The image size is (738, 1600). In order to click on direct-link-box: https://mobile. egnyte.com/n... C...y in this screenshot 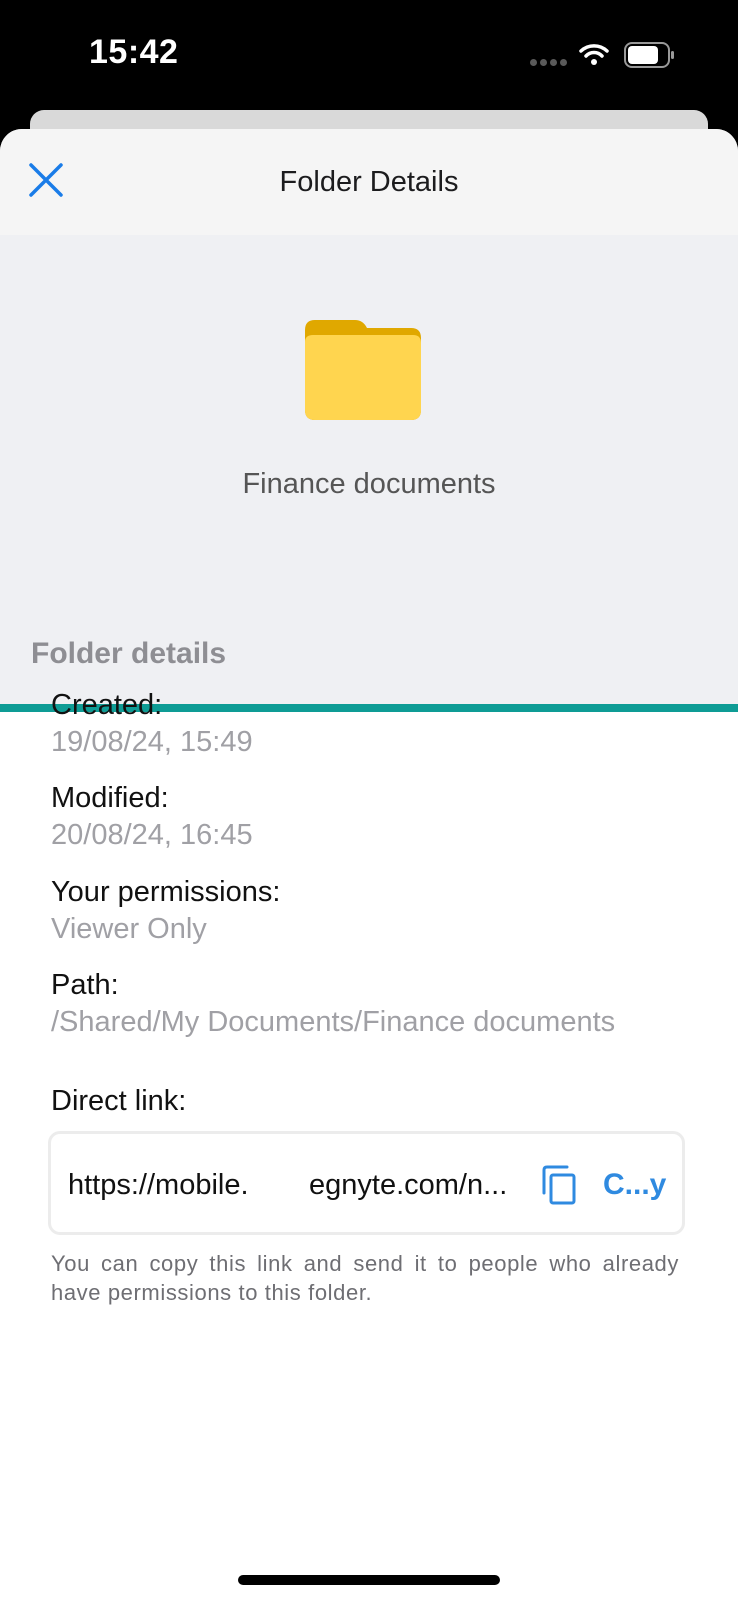, I will do `click(366, 1183)`.